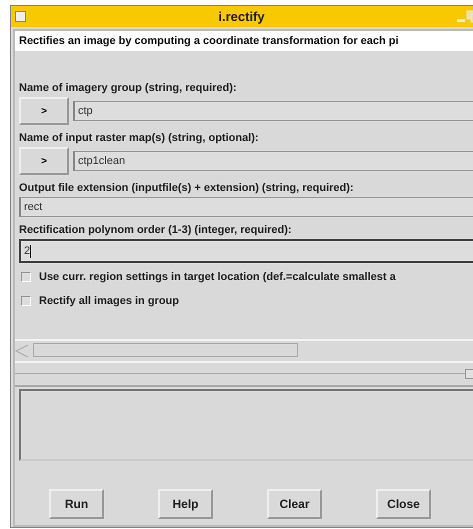 The height and width of the screenshot is (529, 473). I want to click on checkbox-label: Use curr. region settings in target location (def.=calculate smallest a, so click(217, 277).